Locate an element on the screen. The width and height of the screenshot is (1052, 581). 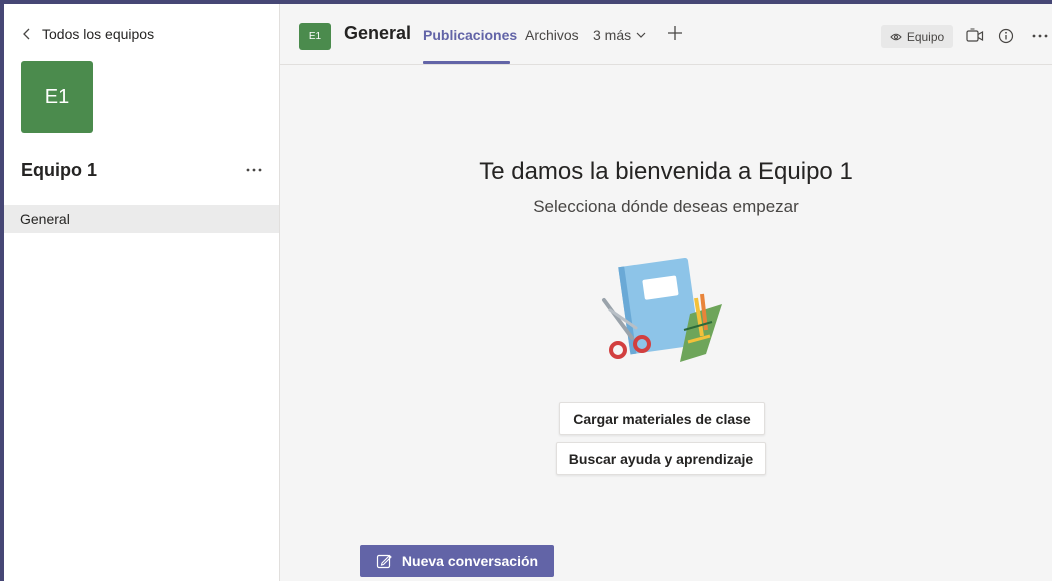
tab-archivos: Archivos is located at coordinates (552, 35).